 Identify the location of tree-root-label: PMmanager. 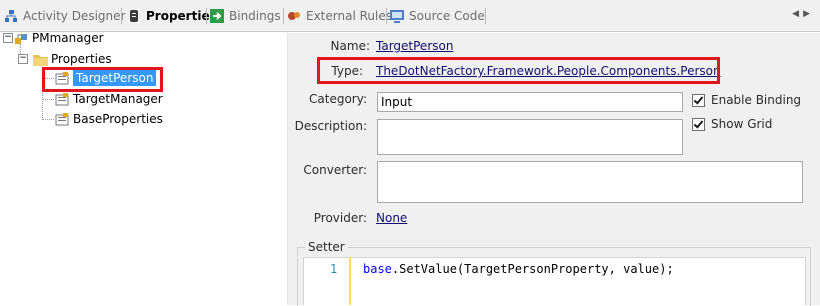
(68, 38).